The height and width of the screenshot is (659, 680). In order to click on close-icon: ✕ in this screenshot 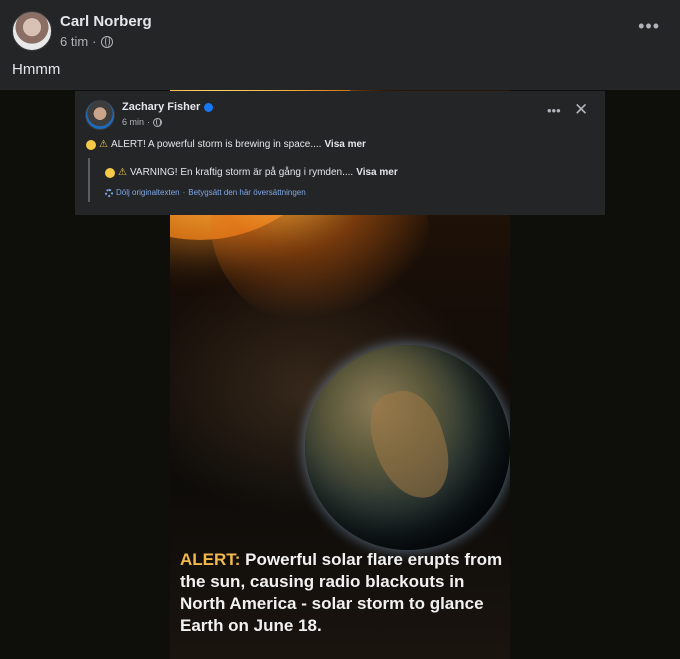, I will do `click(581, 110)`.